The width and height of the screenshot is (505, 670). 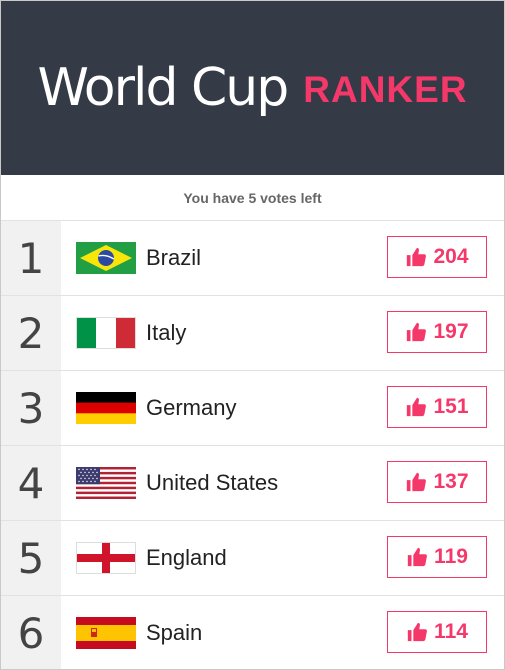 I want to click on spain-flag-icon, so click(x=106, y=633).